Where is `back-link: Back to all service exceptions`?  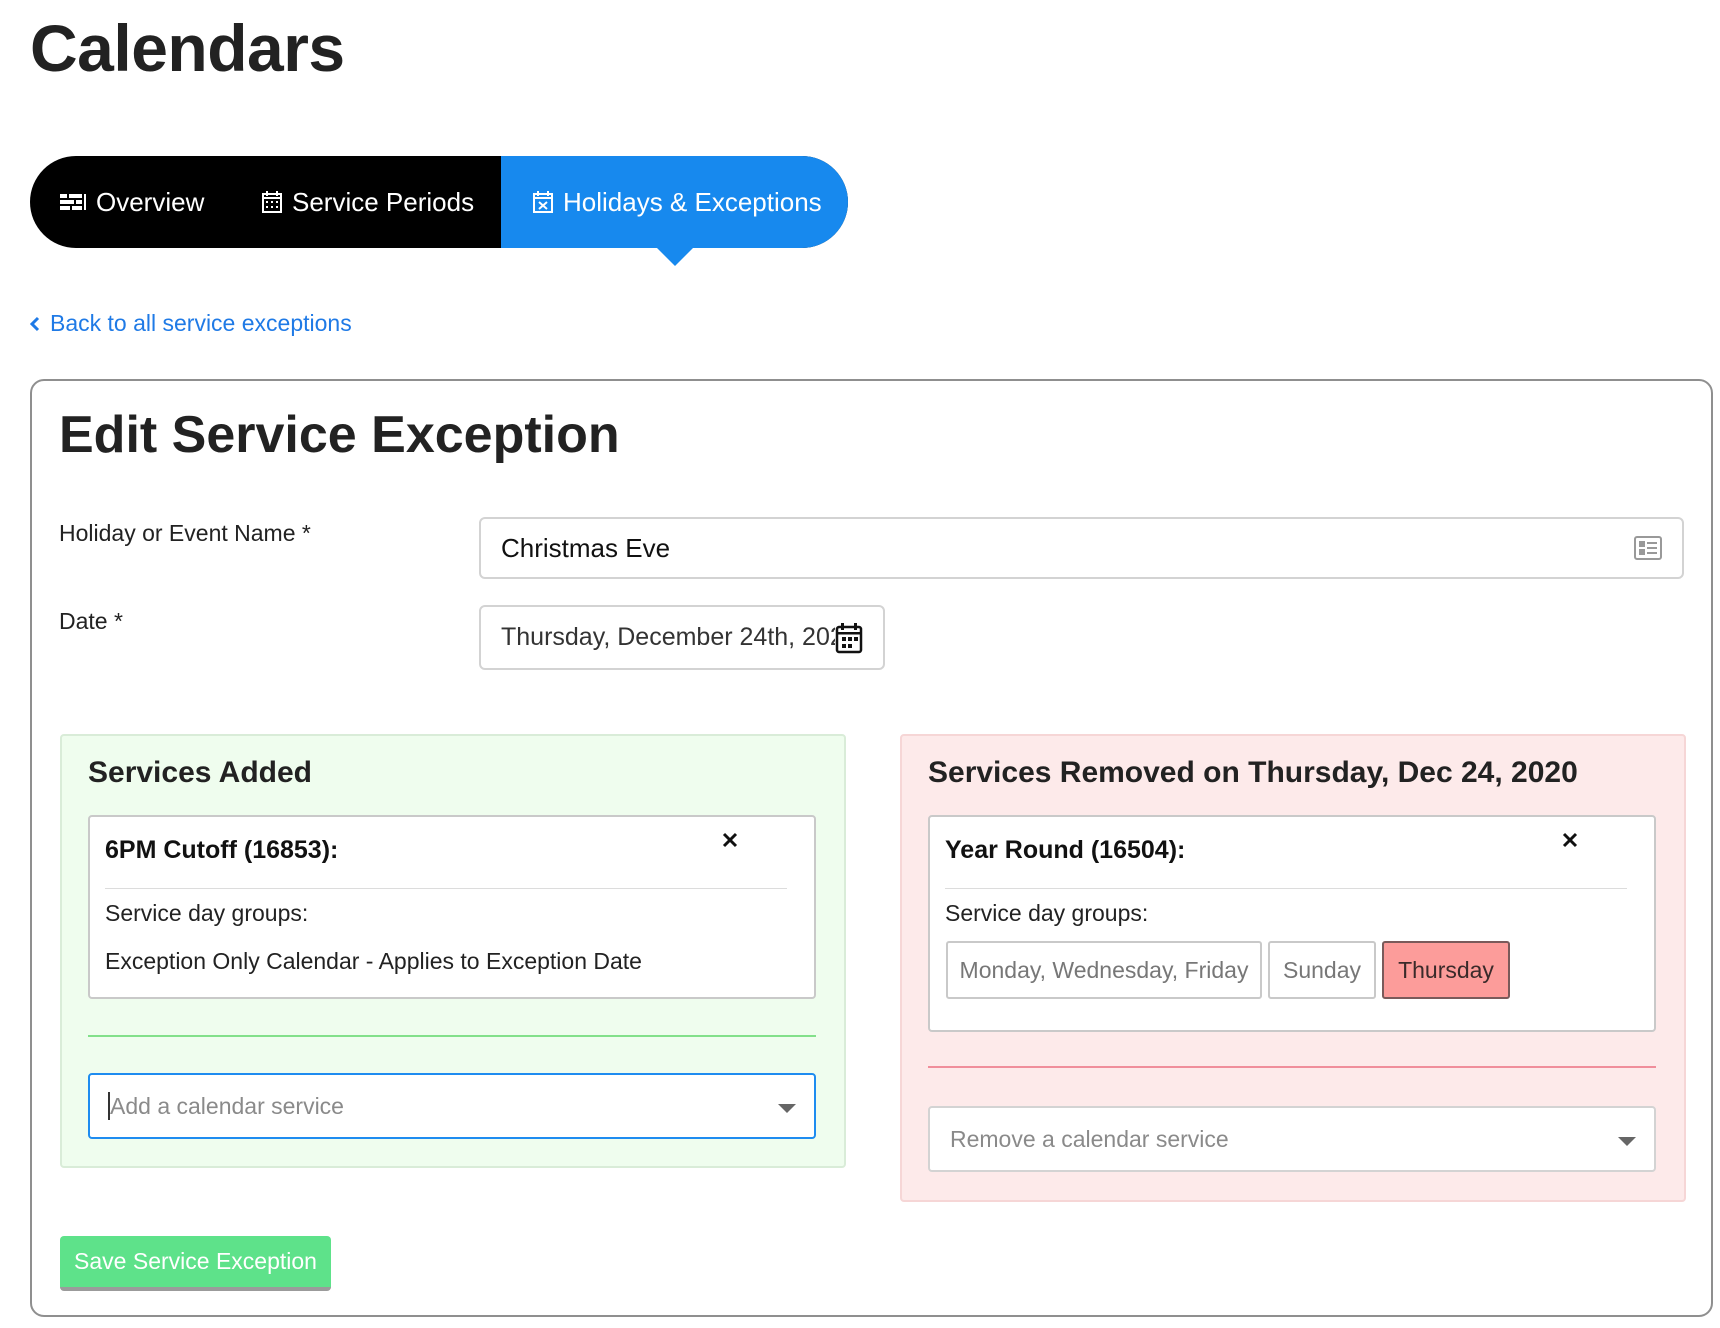
back-link: Back to all service exceptions is located at coordinates (191, 323).